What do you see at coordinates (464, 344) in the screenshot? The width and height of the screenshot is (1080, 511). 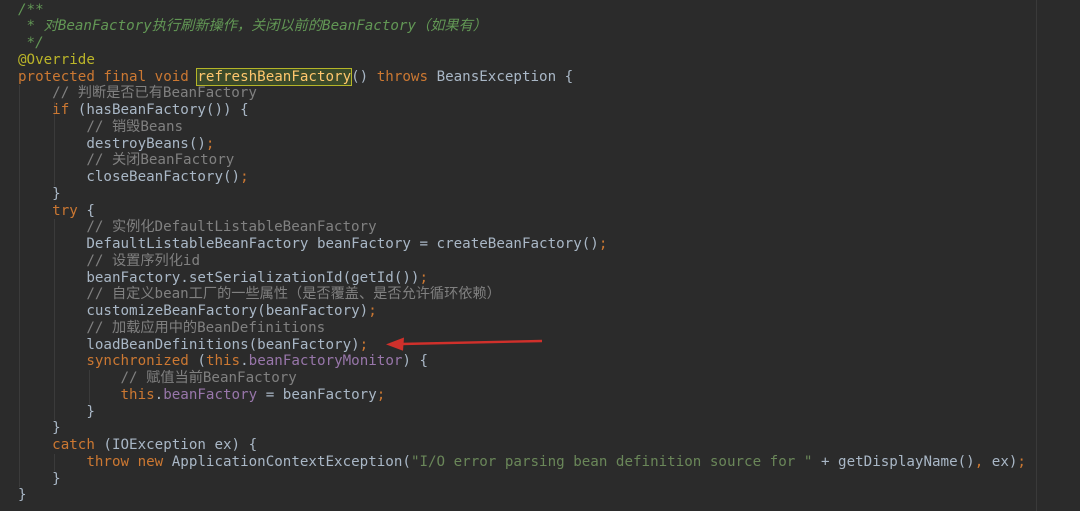 I see `red-arrow-annotation` at bounding box center [464, 344].